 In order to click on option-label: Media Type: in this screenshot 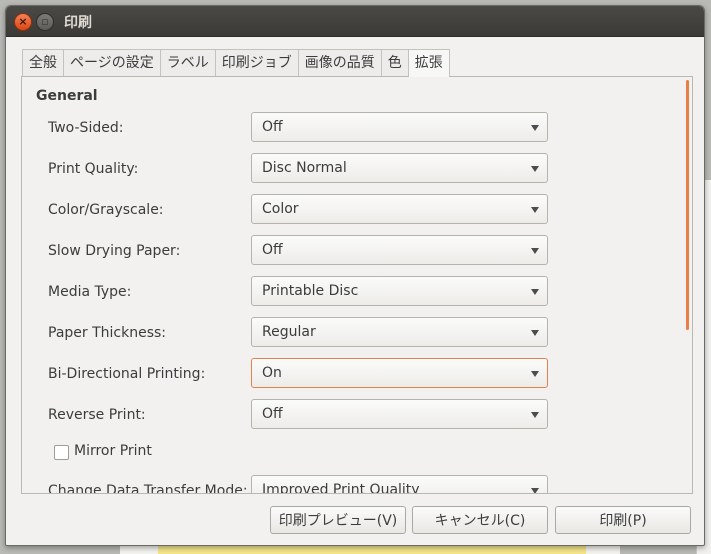, I will do `click(90, 292)`.